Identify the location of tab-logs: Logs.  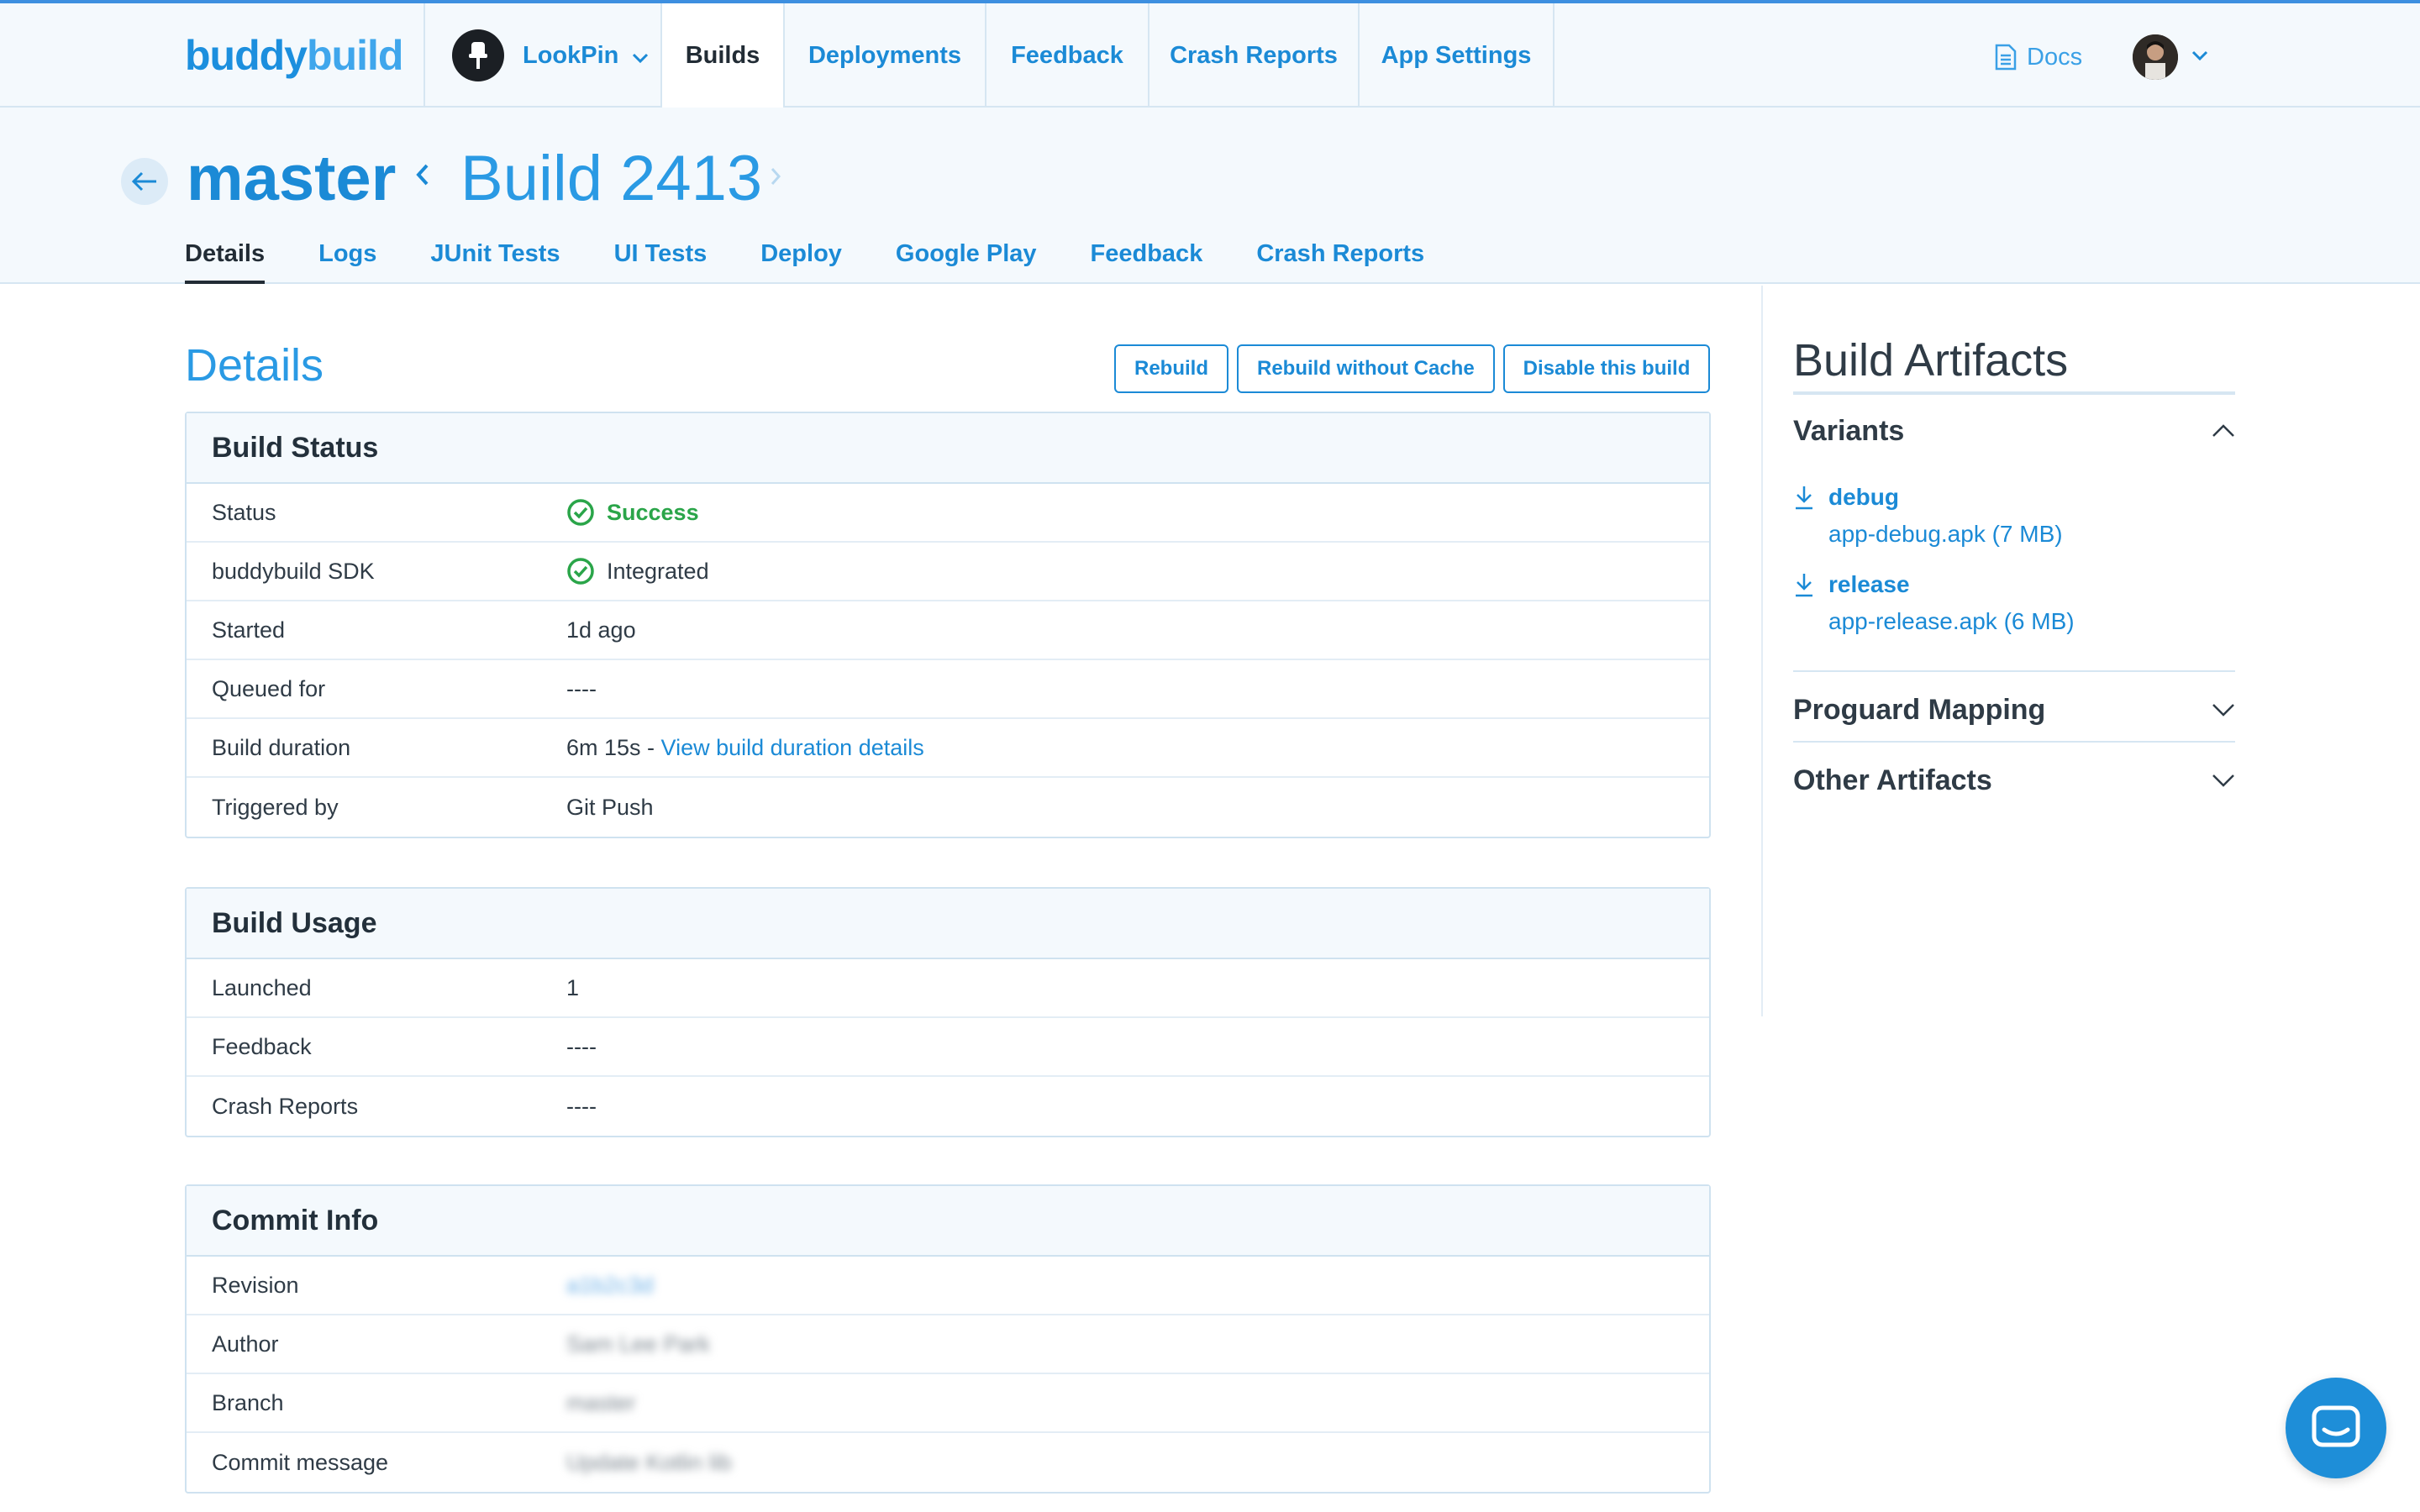
(347, 262).